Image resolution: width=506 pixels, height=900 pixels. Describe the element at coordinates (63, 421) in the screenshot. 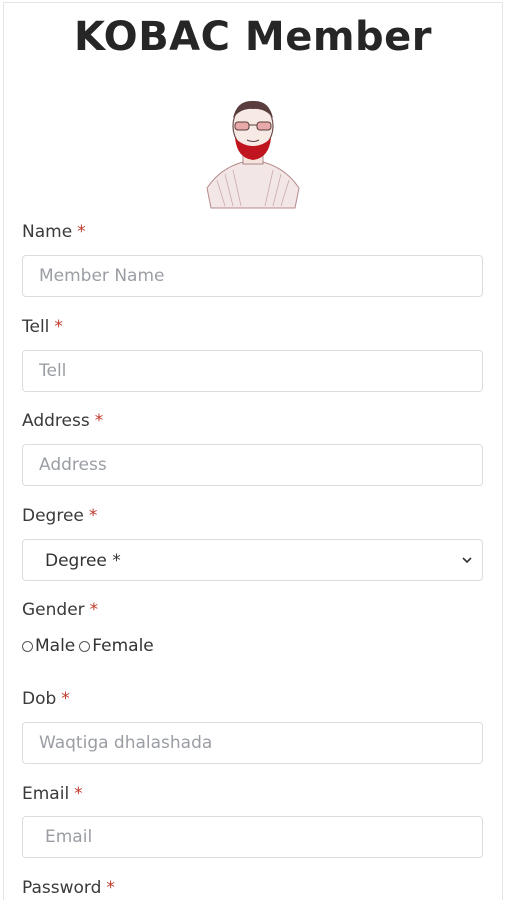

I see `address-label: Address *` at that location.